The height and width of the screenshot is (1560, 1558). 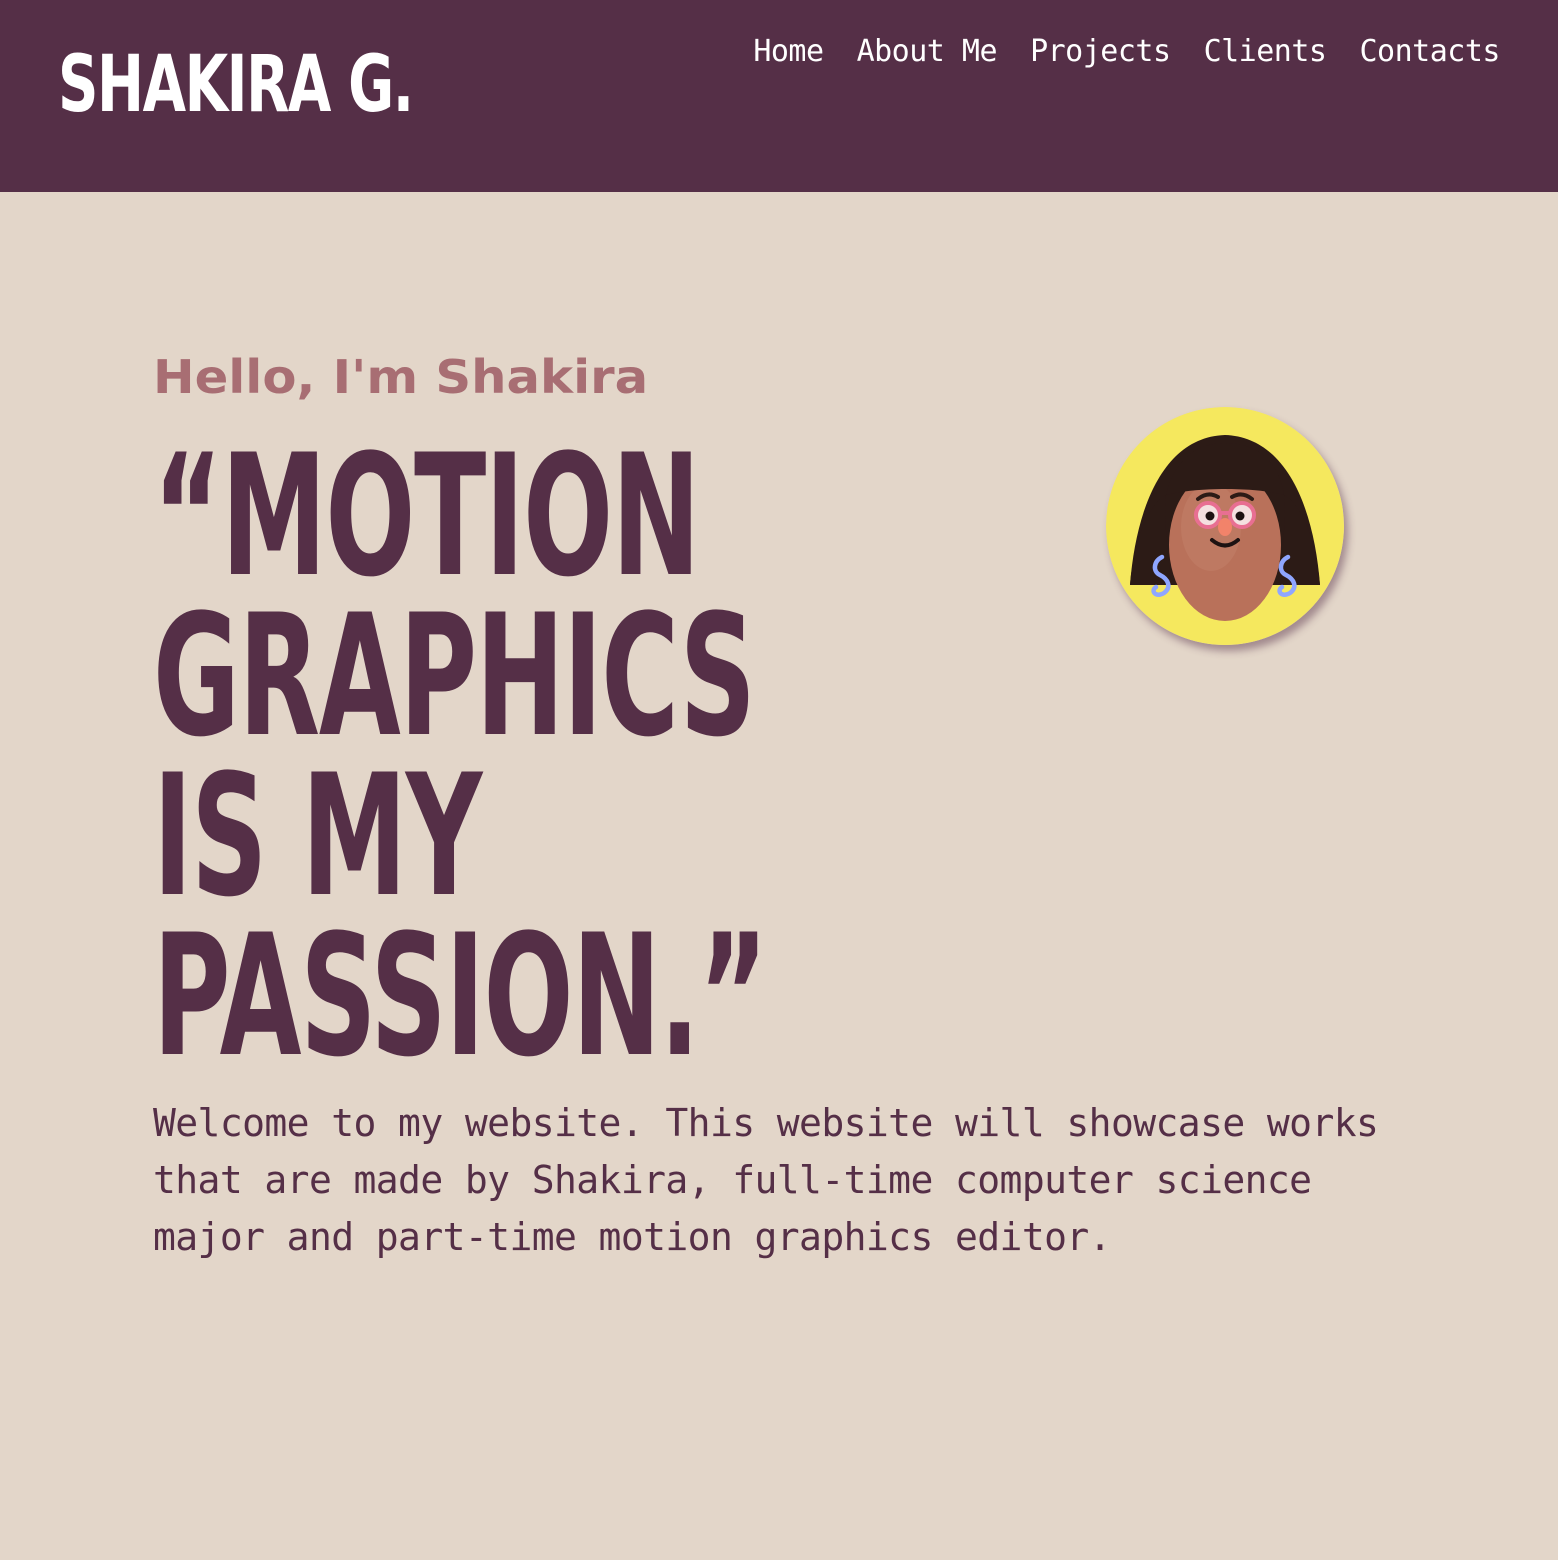 I want to click on nav-link-clients: Clients, so click(x=1265, y=51).